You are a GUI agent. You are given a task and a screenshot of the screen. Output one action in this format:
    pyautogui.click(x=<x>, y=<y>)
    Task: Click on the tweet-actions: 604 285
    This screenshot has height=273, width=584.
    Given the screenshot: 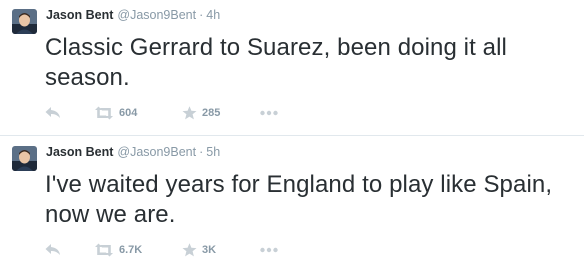 What is the action you would take?
    pyautogui.click(x=195, y=113)
    